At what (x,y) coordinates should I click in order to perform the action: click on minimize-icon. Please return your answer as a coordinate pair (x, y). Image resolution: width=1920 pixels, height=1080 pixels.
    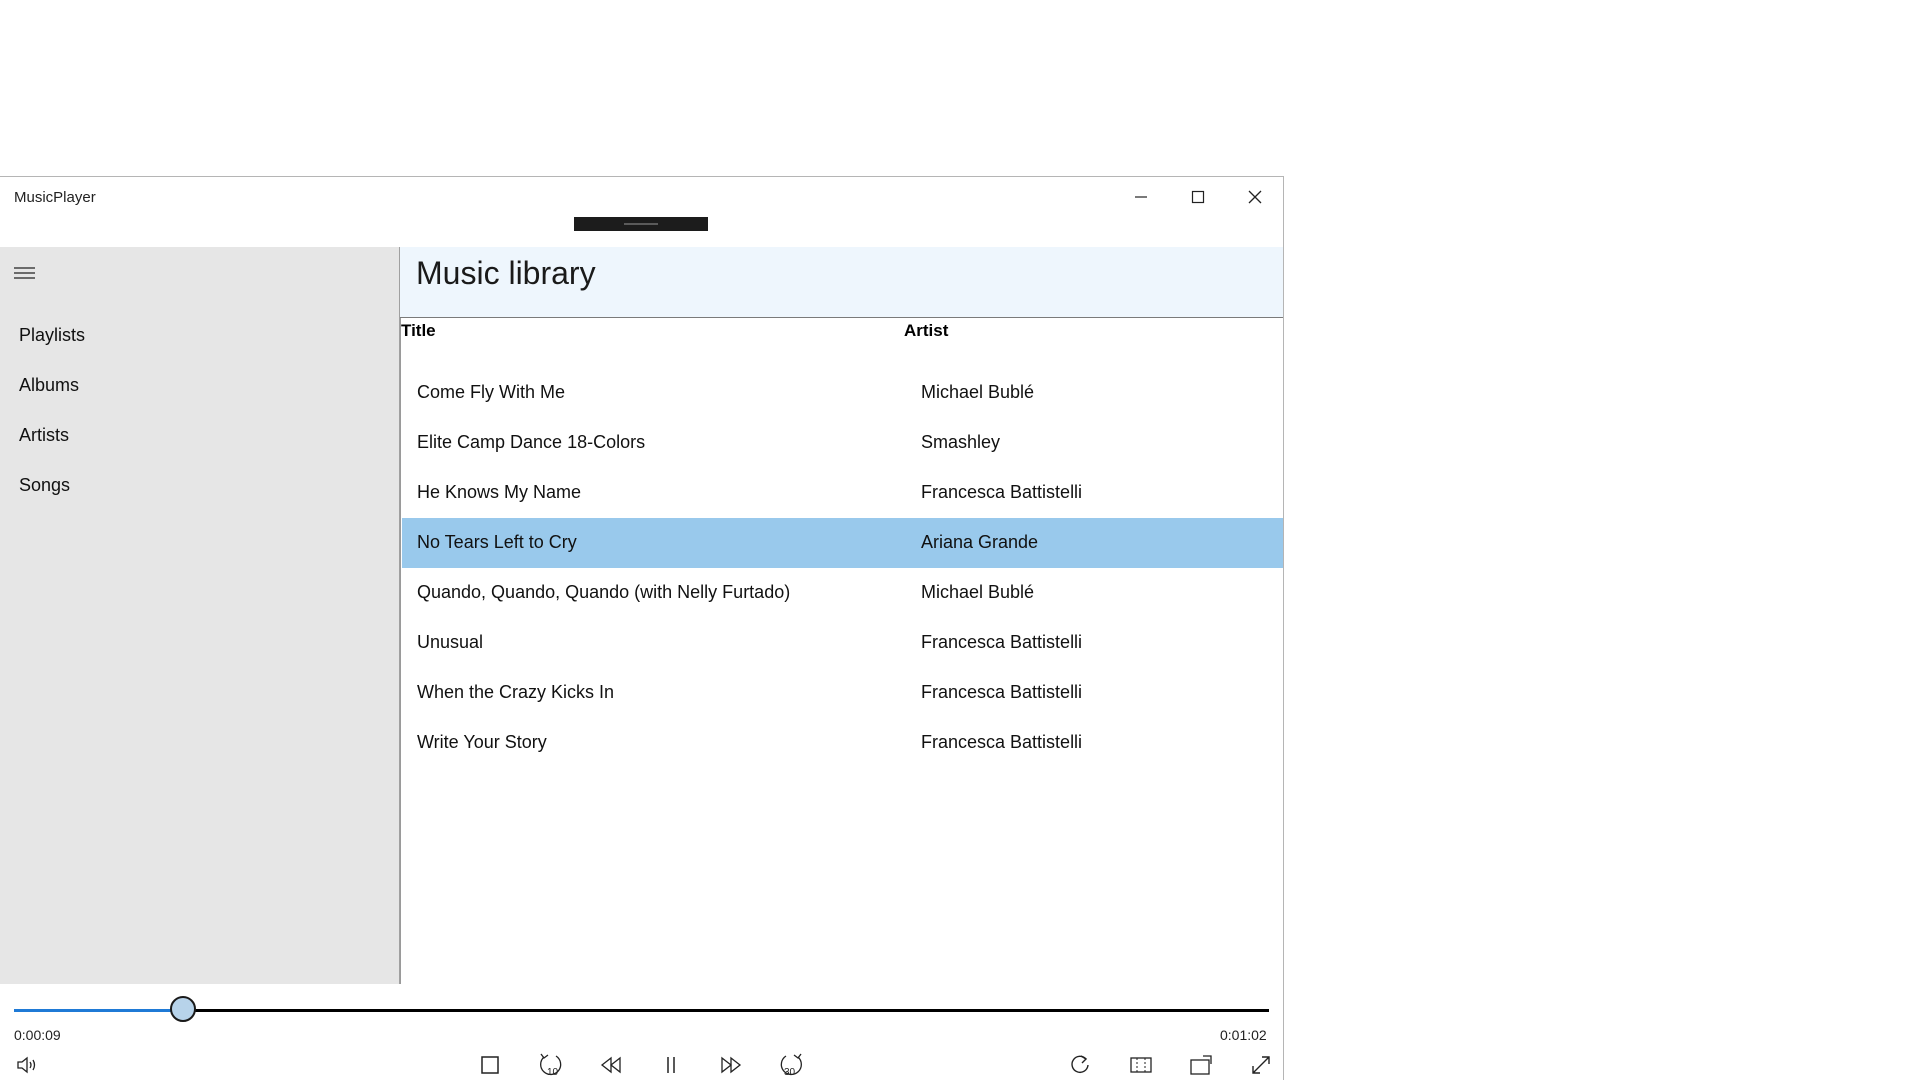
    Looking at the image, I should click on (1140, 197).